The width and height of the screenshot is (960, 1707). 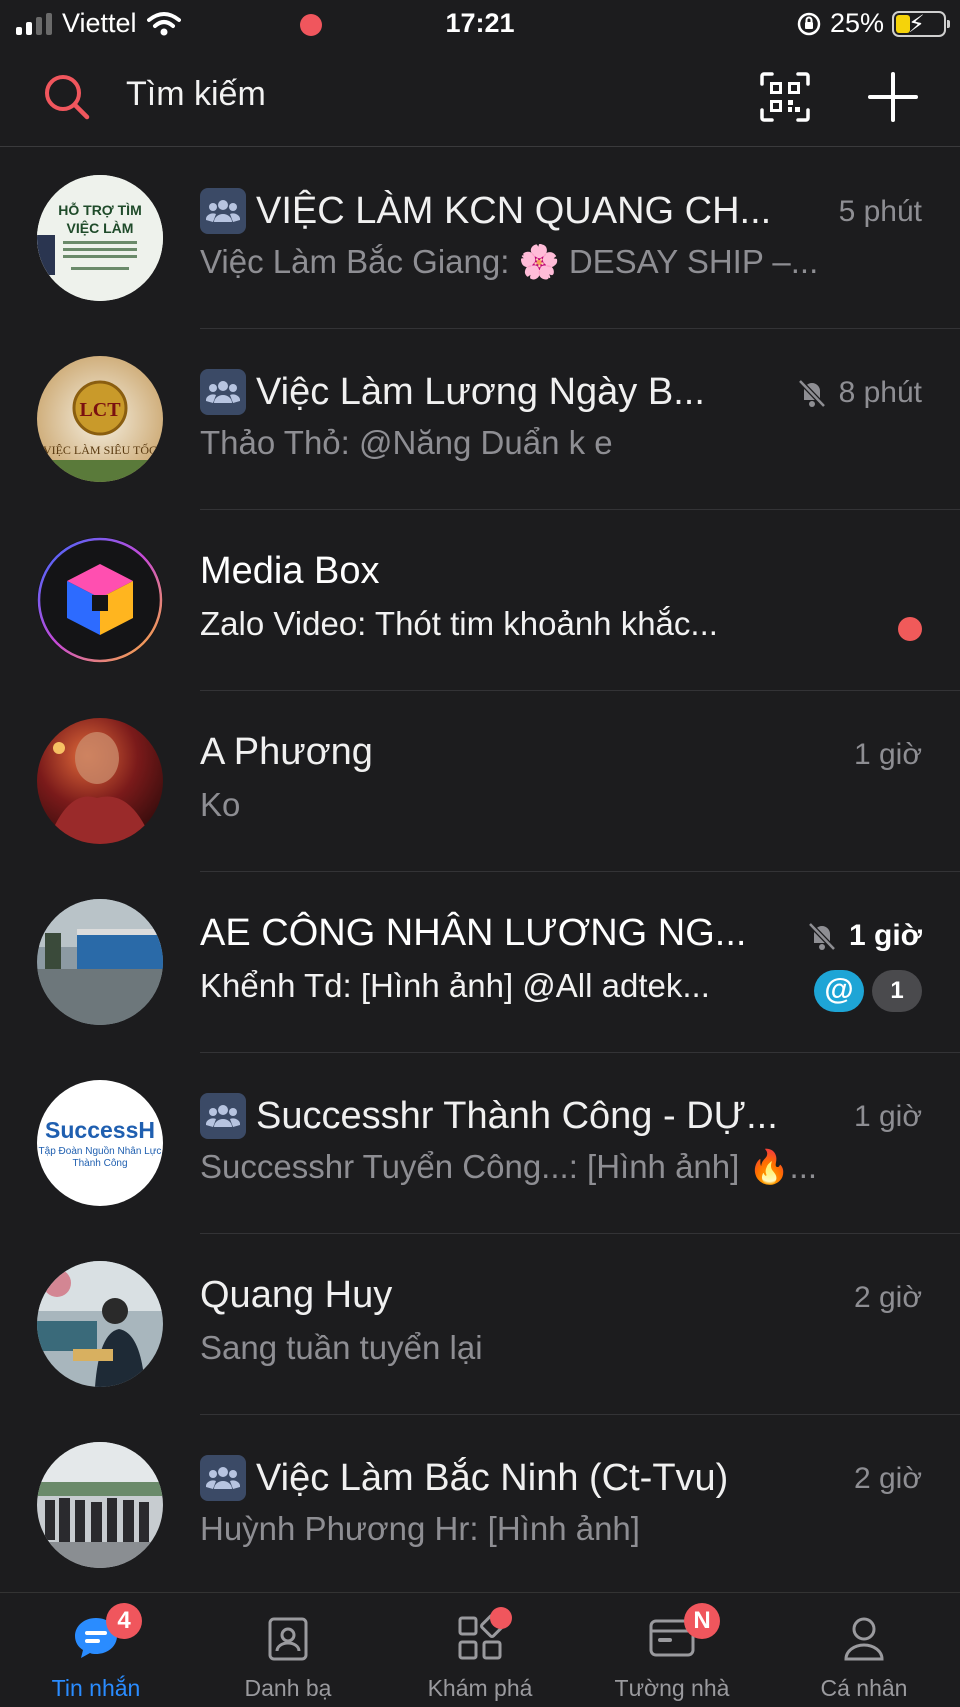 I want to click on unread-count-badge: 1, so click(x=897, y=991).